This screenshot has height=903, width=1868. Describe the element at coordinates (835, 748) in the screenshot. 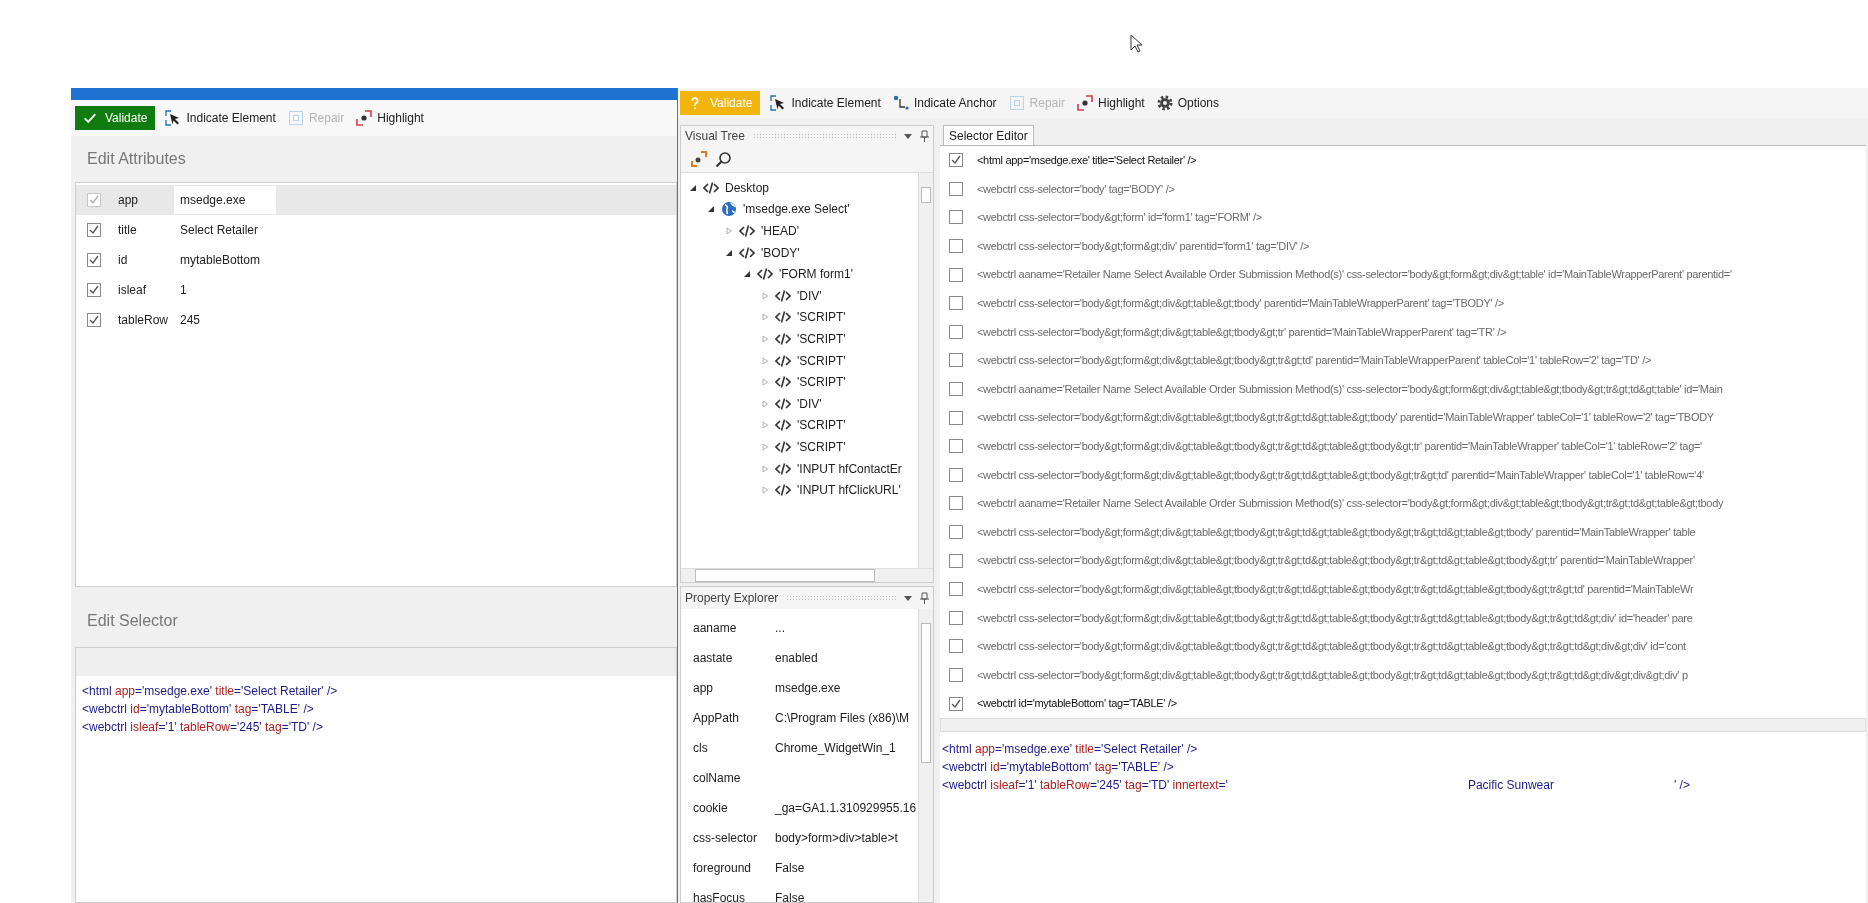

I see `property-value: Chrome_WidgetWin_1` at that location.